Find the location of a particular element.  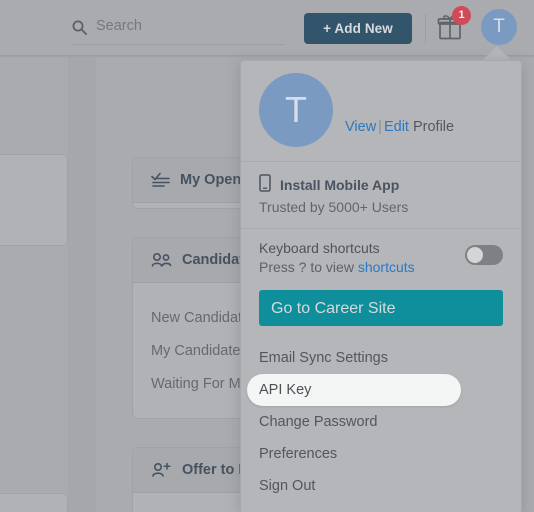

install-mobile-app-subtitle: Trusted by 5000+ Users is located at coordinates (334, 207).